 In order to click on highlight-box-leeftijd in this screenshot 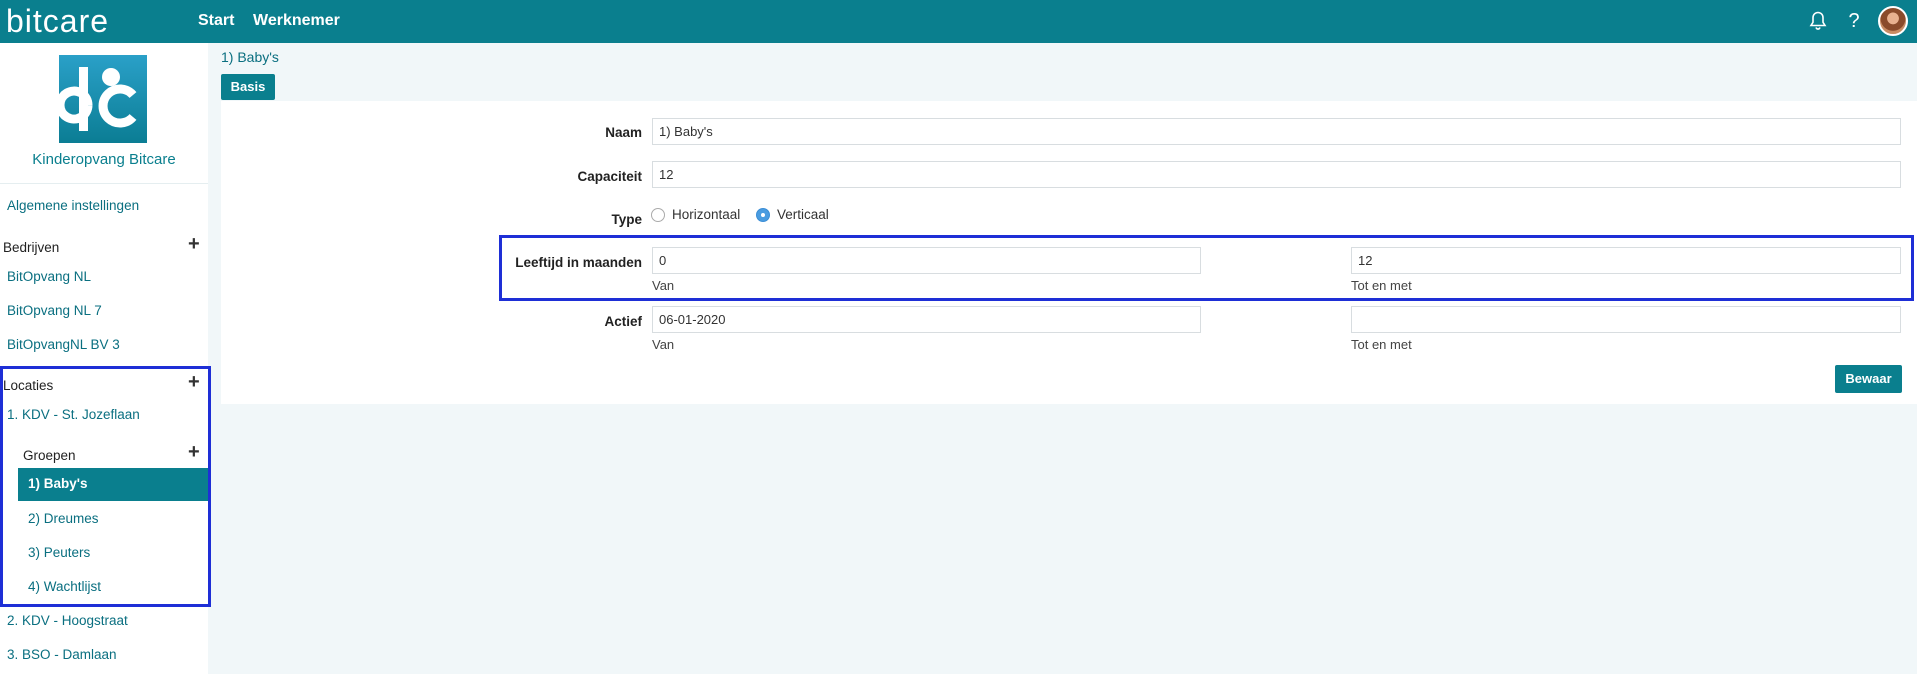, I will do `click(1206, 268)`.